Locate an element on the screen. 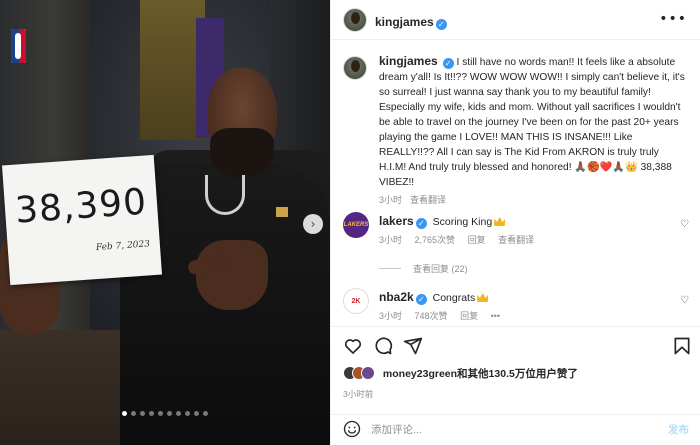 This screenshot has height=445, width=700. emoji-icon is located at coordinates (352, 429).